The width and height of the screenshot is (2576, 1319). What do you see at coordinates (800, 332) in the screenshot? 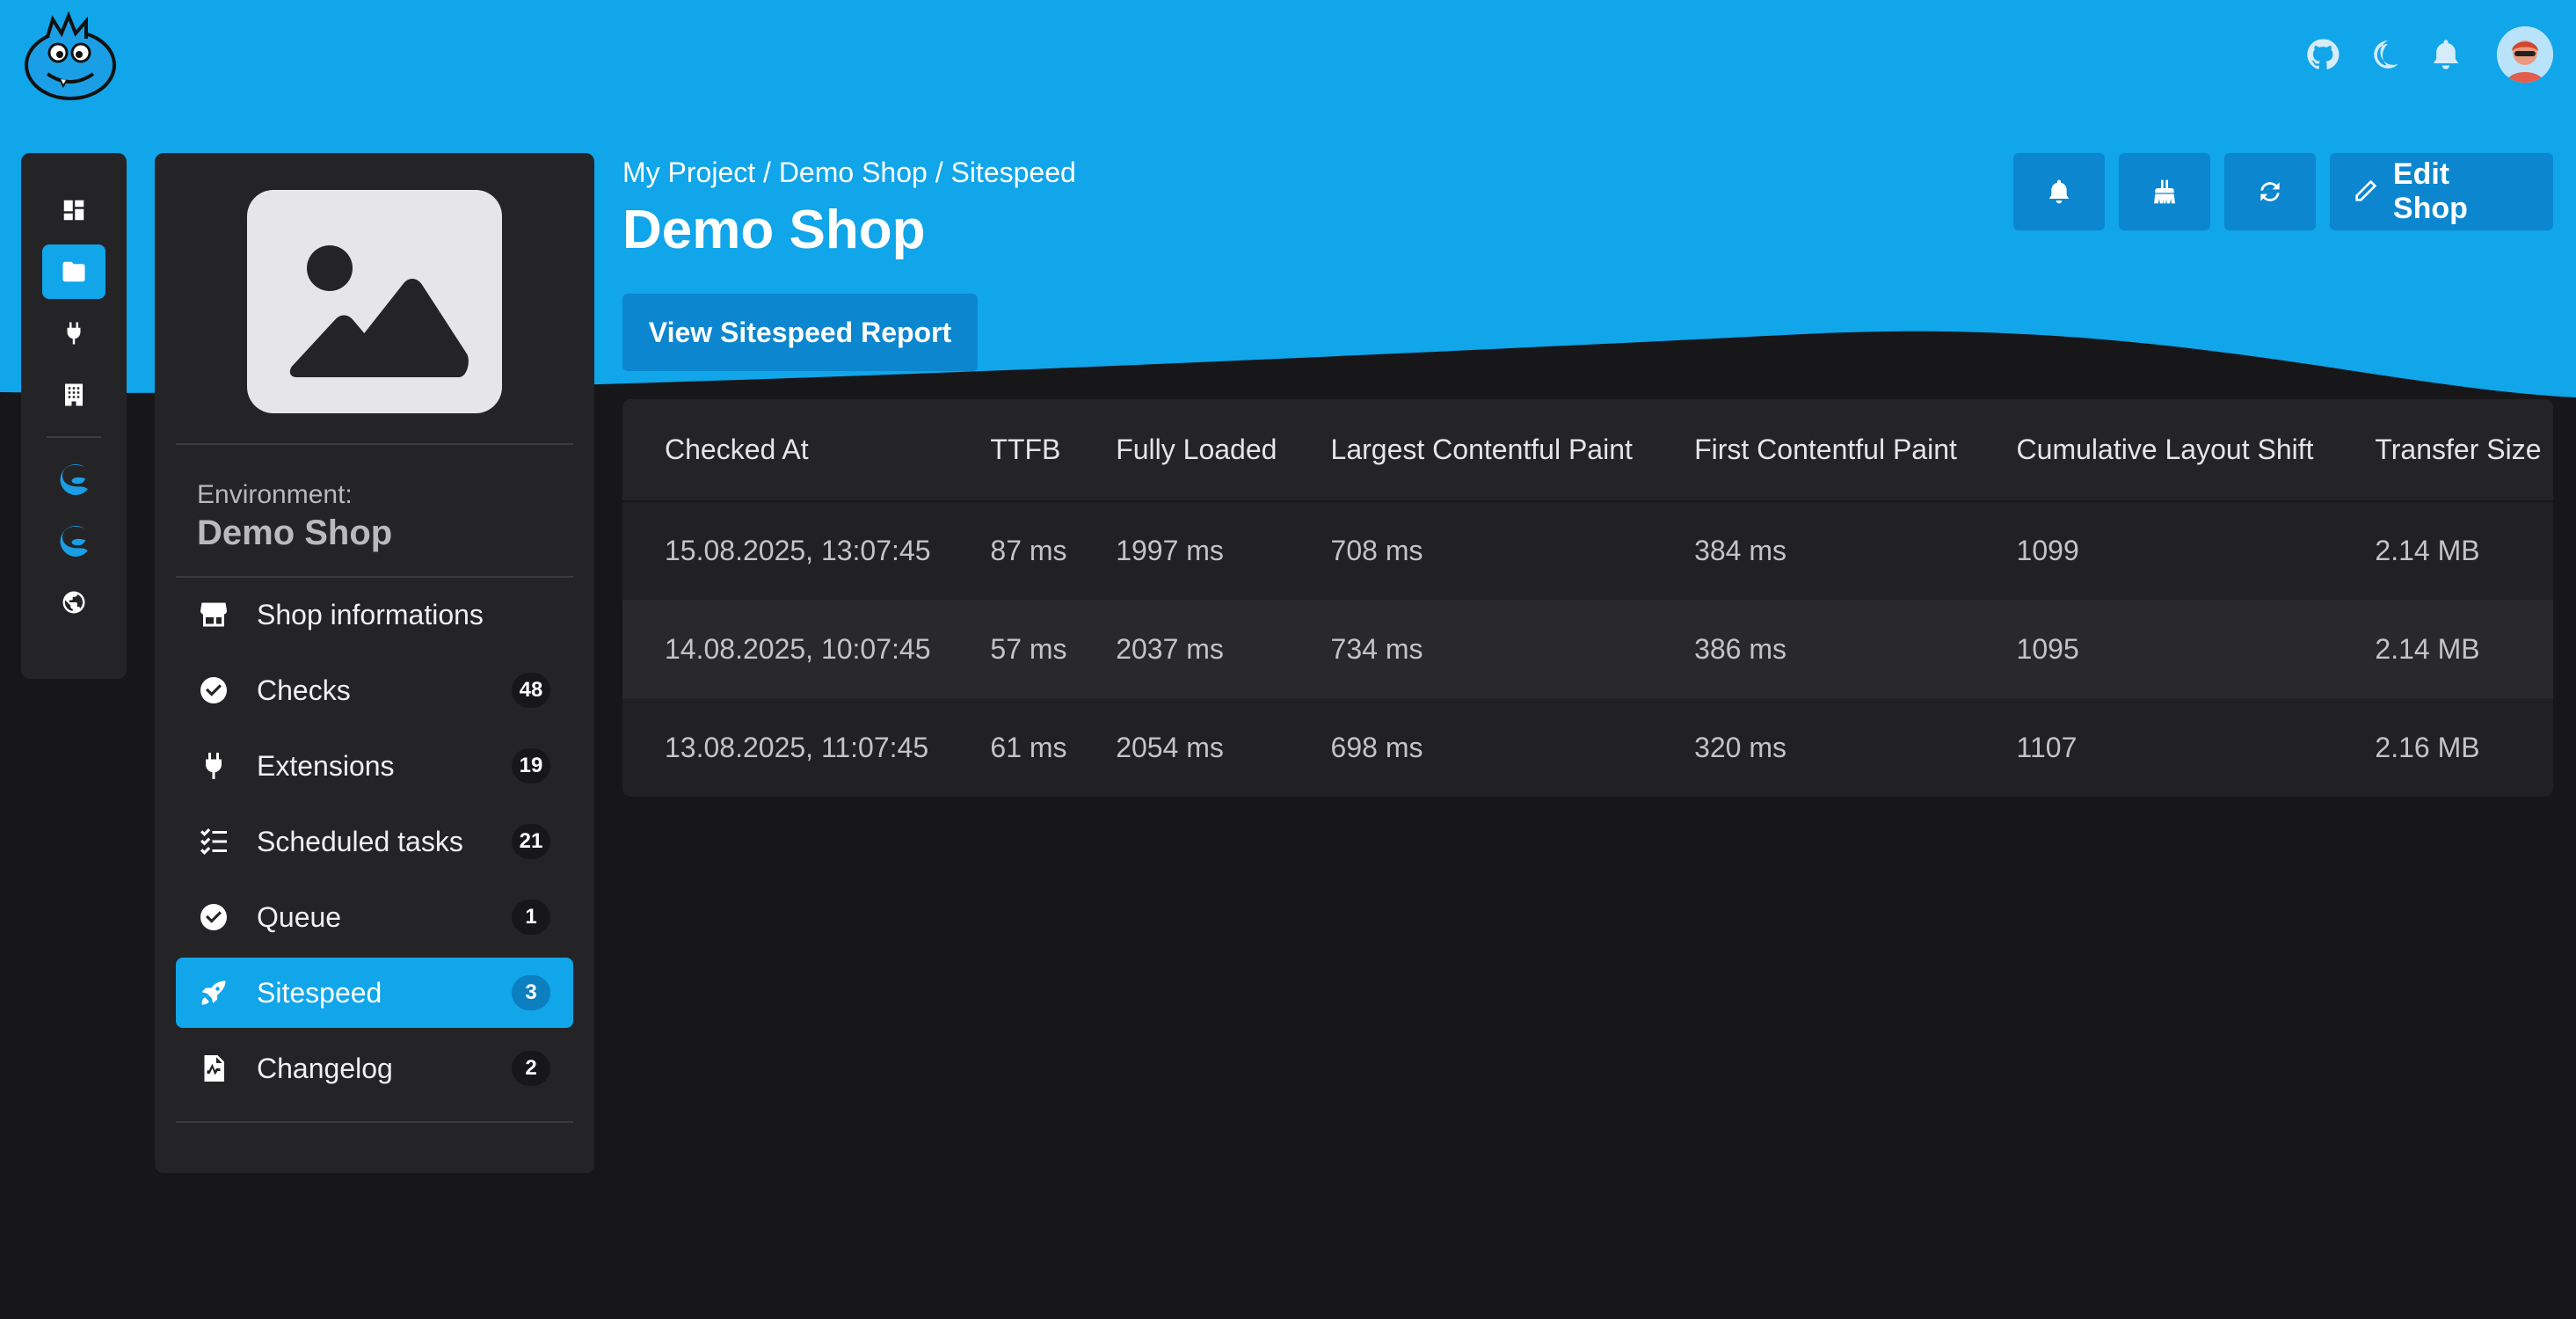
I see `view-sitespeed-report-button: View Sitespeed Report` at bounding box center [800, 332].